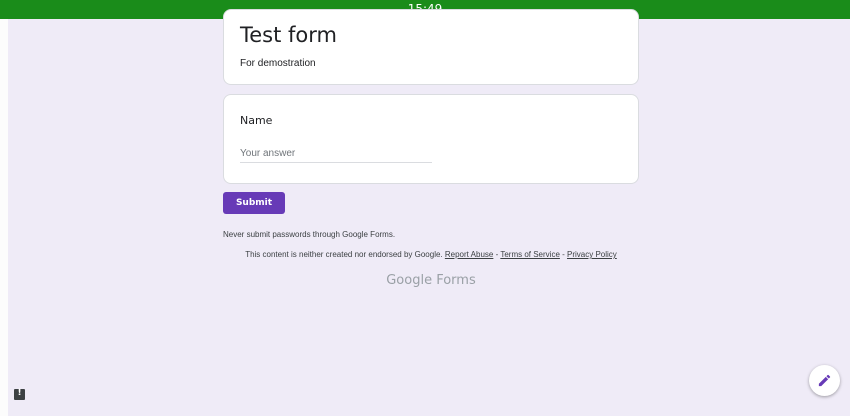 The width and height of the screenshot is (850, 416). I want to click on edit-button, so click(824, 380).